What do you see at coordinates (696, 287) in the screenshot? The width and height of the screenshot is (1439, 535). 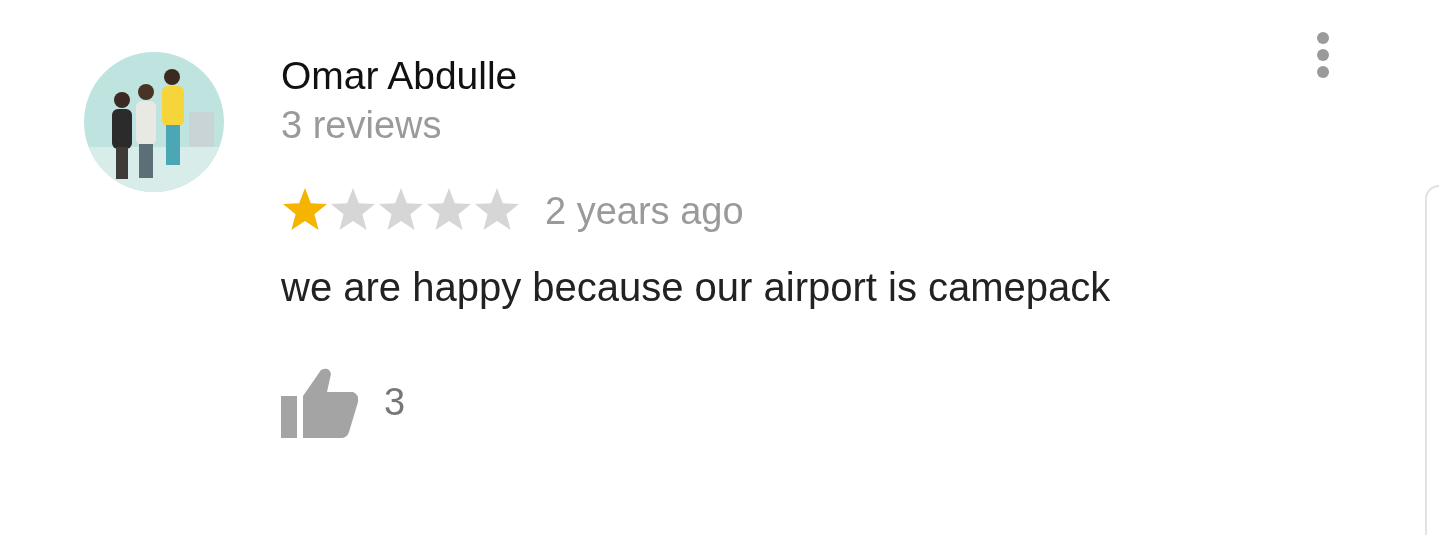 I see `review-text: we are happy because our airport is camepack` at bounding box center [696, 287].